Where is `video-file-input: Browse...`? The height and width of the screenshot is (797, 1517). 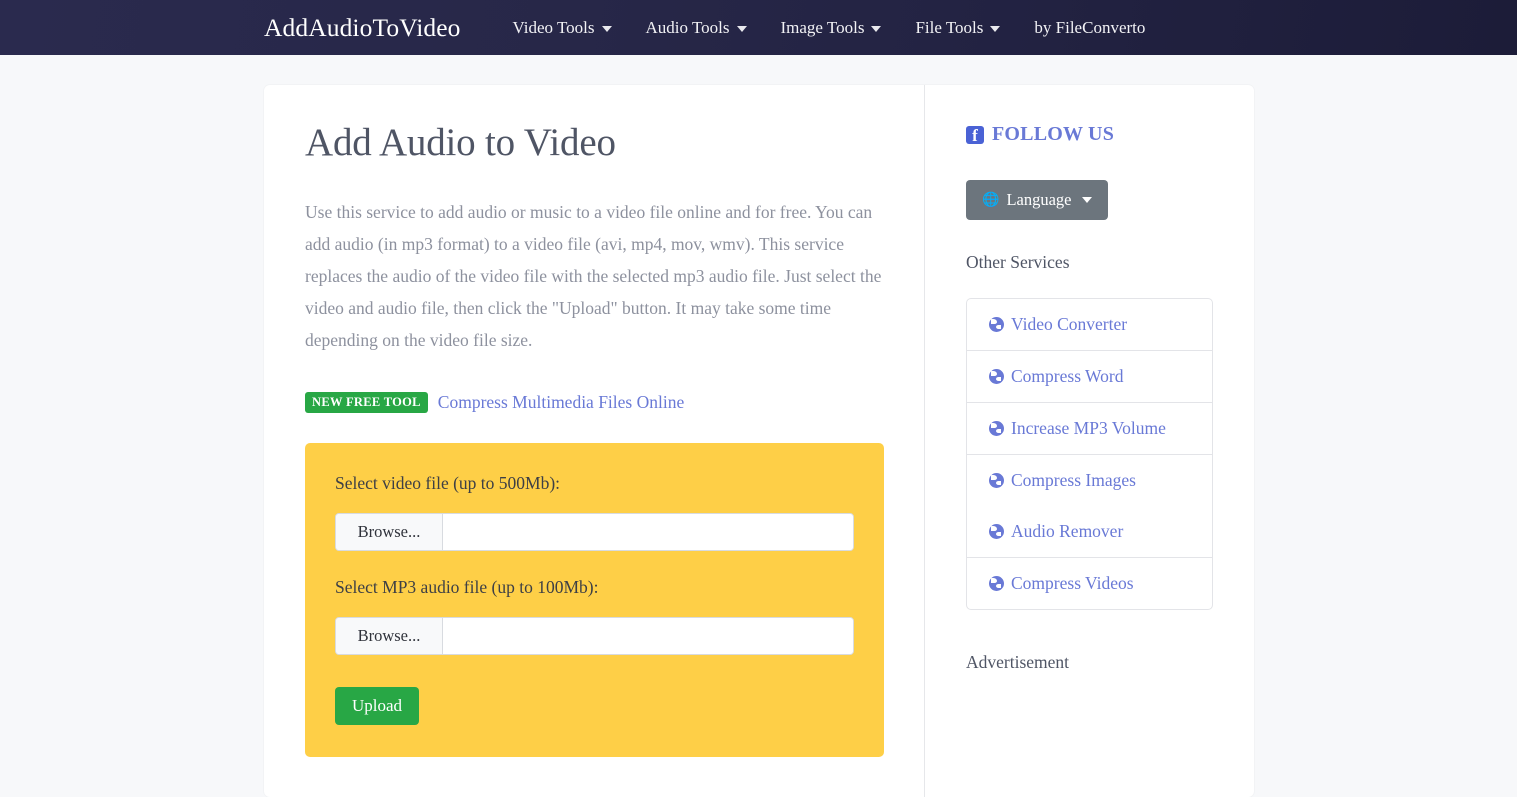
video-file-input: Browse... is located at coordinates (594, 531).